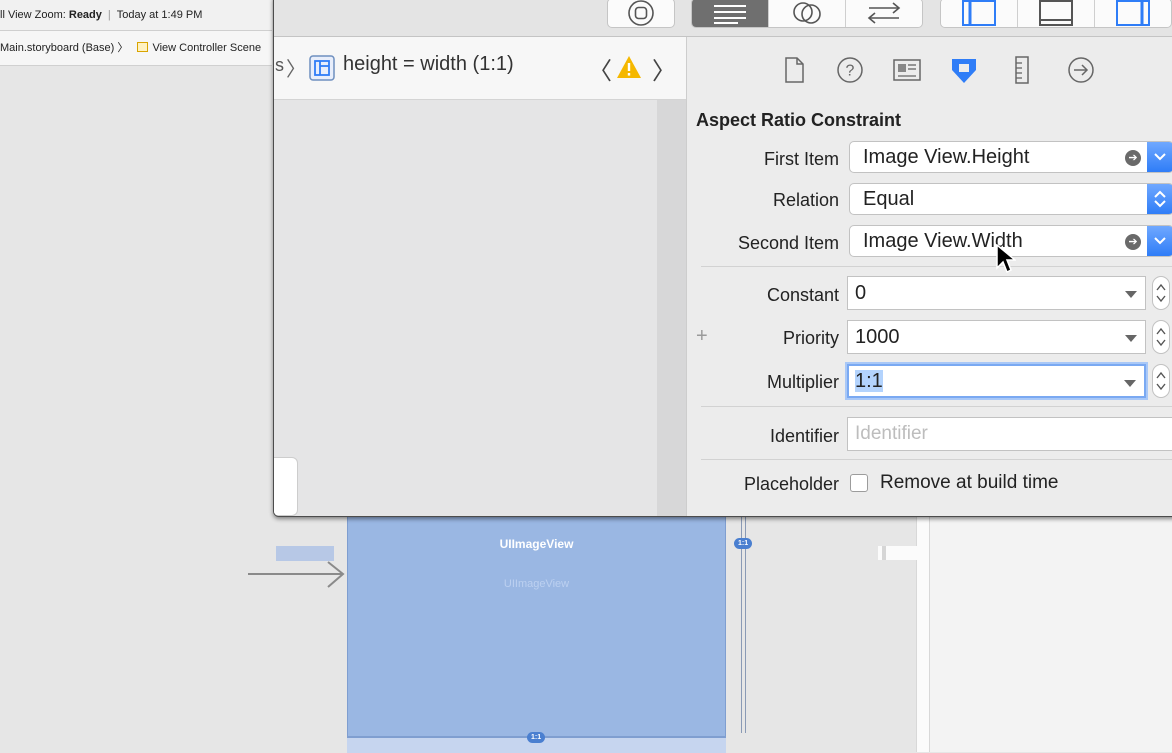 This screenshot has height=753, width=1172. I want to click on next-issue-button: 〉, so click(664, 68).